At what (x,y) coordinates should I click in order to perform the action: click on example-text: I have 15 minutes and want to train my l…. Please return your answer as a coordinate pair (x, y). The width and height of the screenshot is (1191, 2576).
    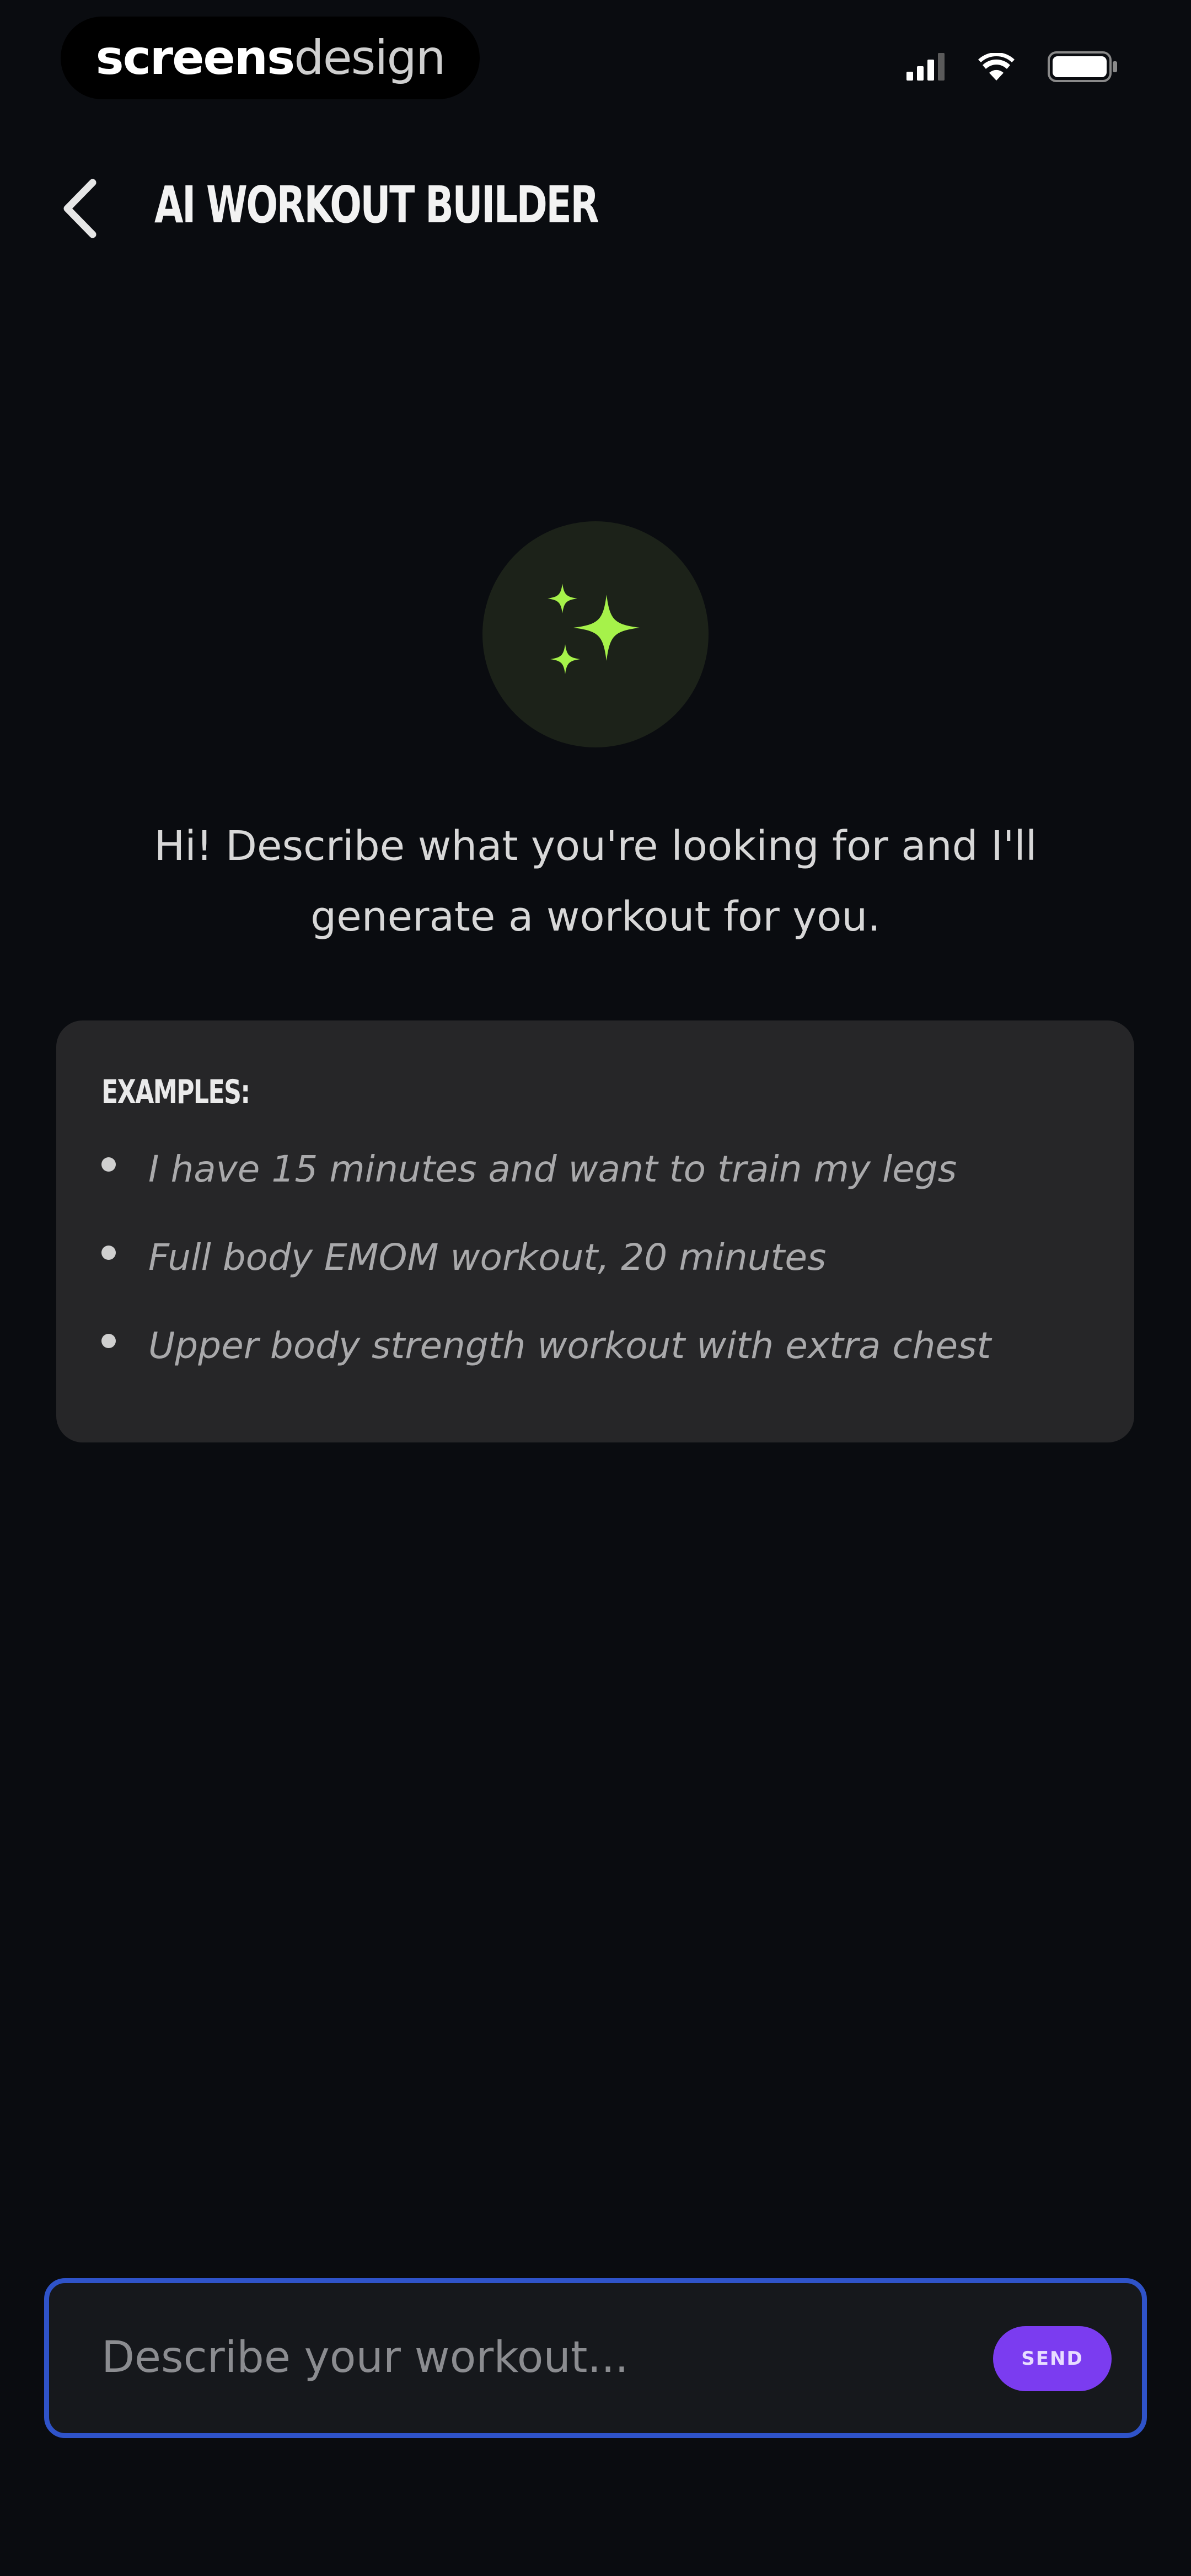
    Looking at the image, I should click on (552, 1169).